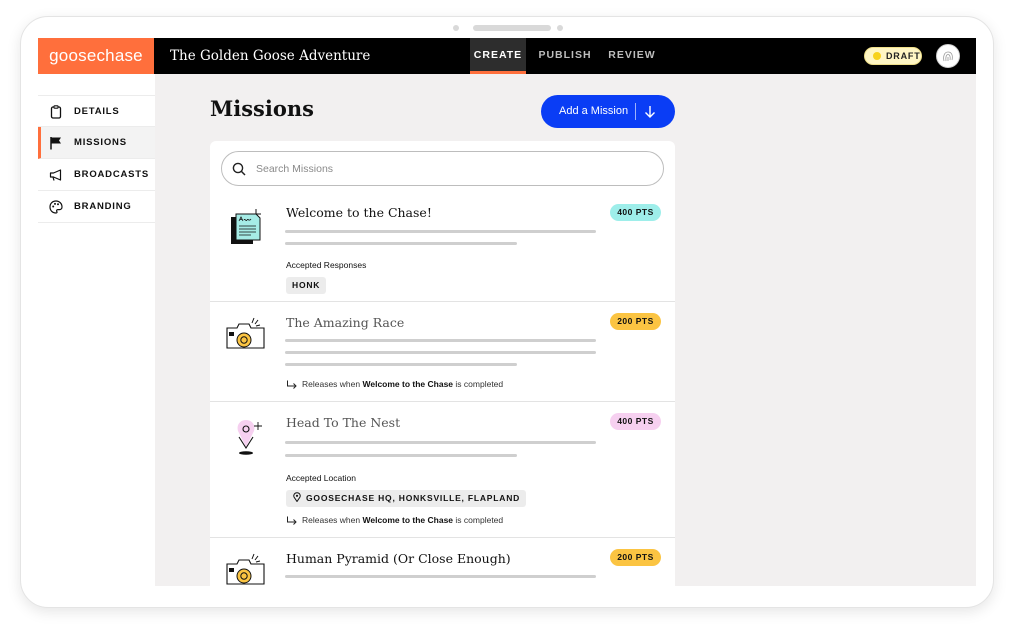  I want to click on palette-icon, so click(56, 207).